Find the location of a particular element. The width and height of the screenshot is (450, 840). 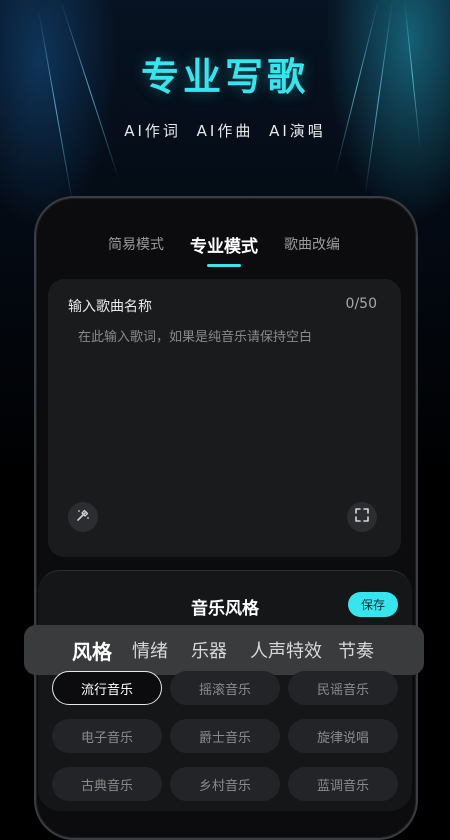

fullscreen-button is located at coordinates (362, 517).